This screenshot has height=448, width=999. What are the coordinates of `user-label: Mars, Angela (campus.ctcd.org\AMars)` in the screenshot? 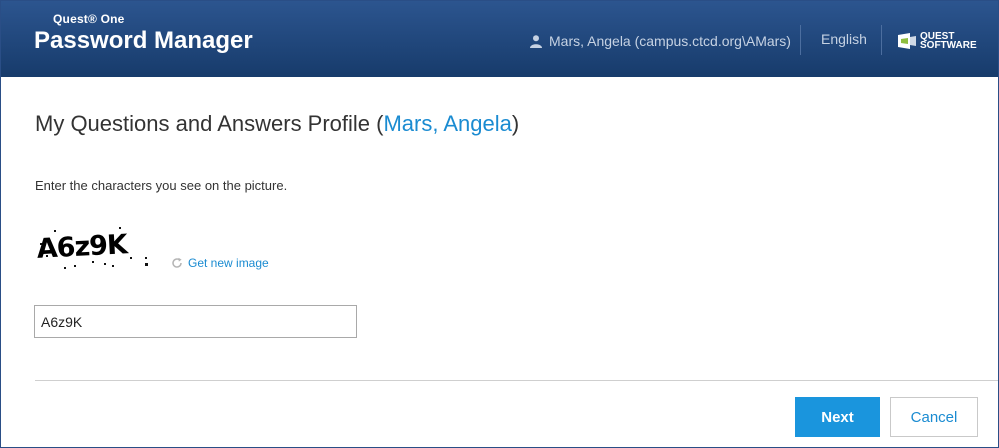 It's located at (670, 41).